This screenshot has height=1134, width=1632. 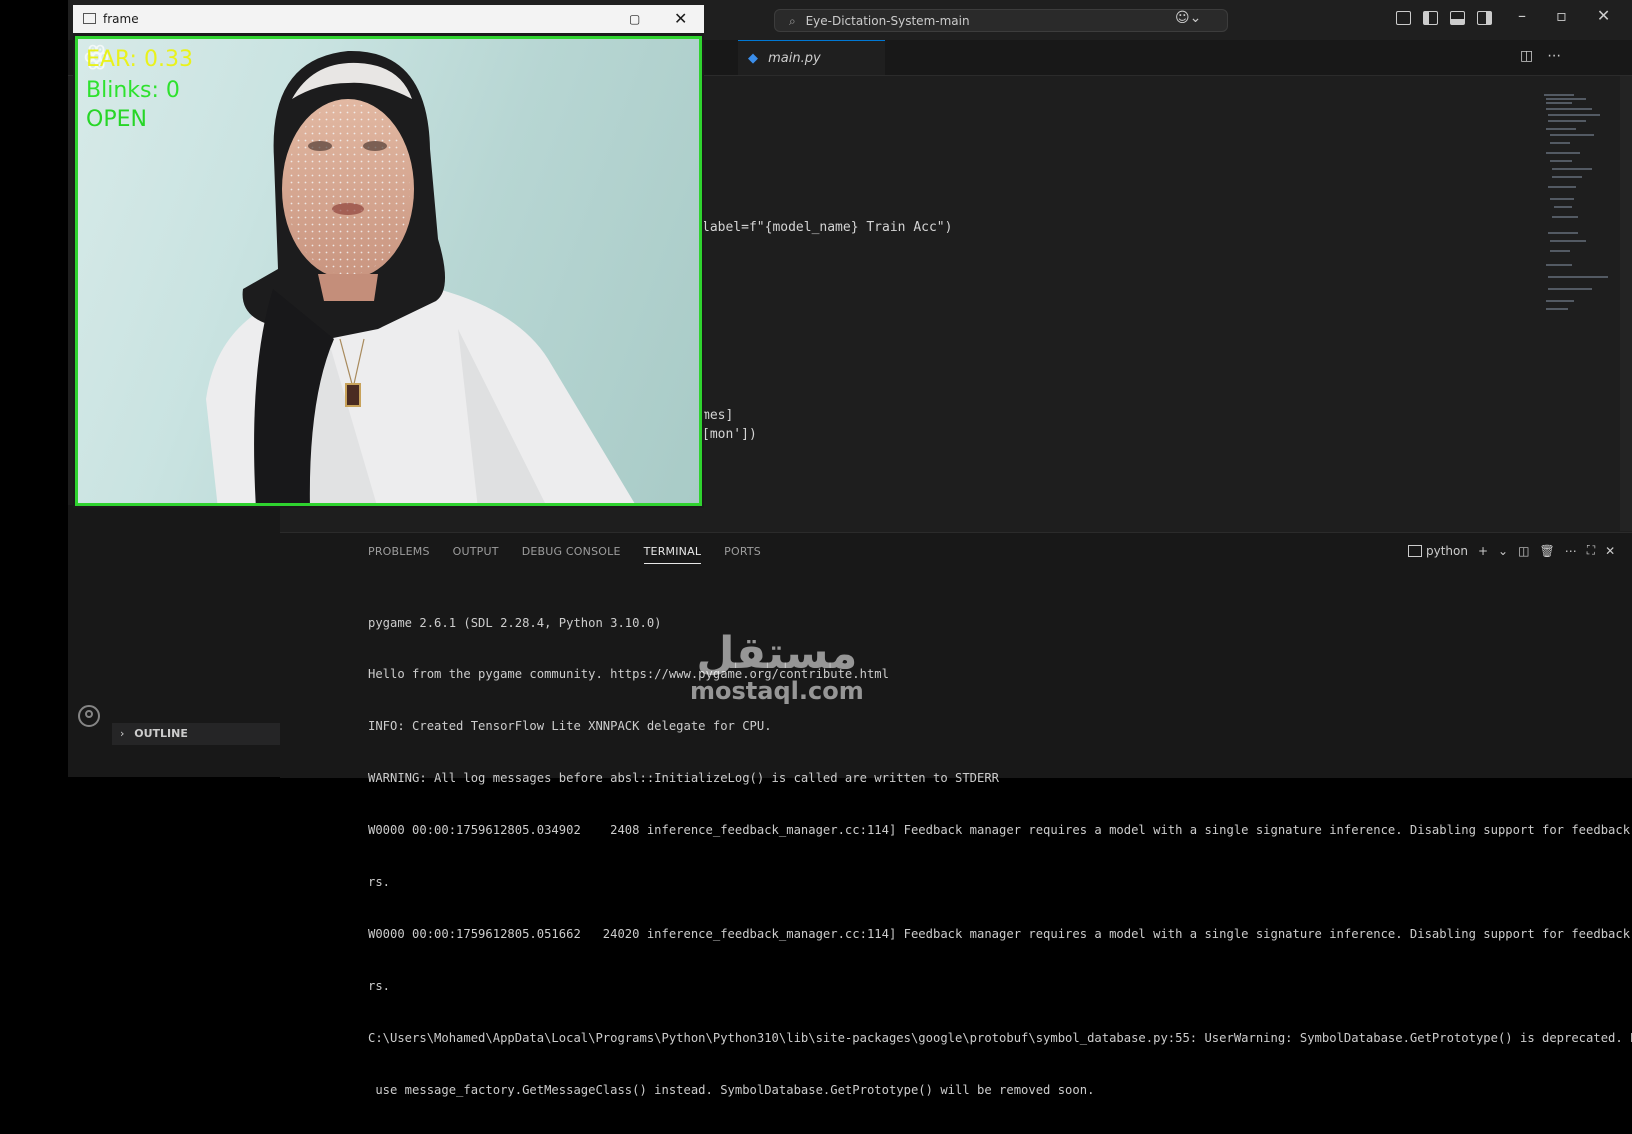 I want to click on tab-problems: PROBLEMS, so click(x=399, y=554).